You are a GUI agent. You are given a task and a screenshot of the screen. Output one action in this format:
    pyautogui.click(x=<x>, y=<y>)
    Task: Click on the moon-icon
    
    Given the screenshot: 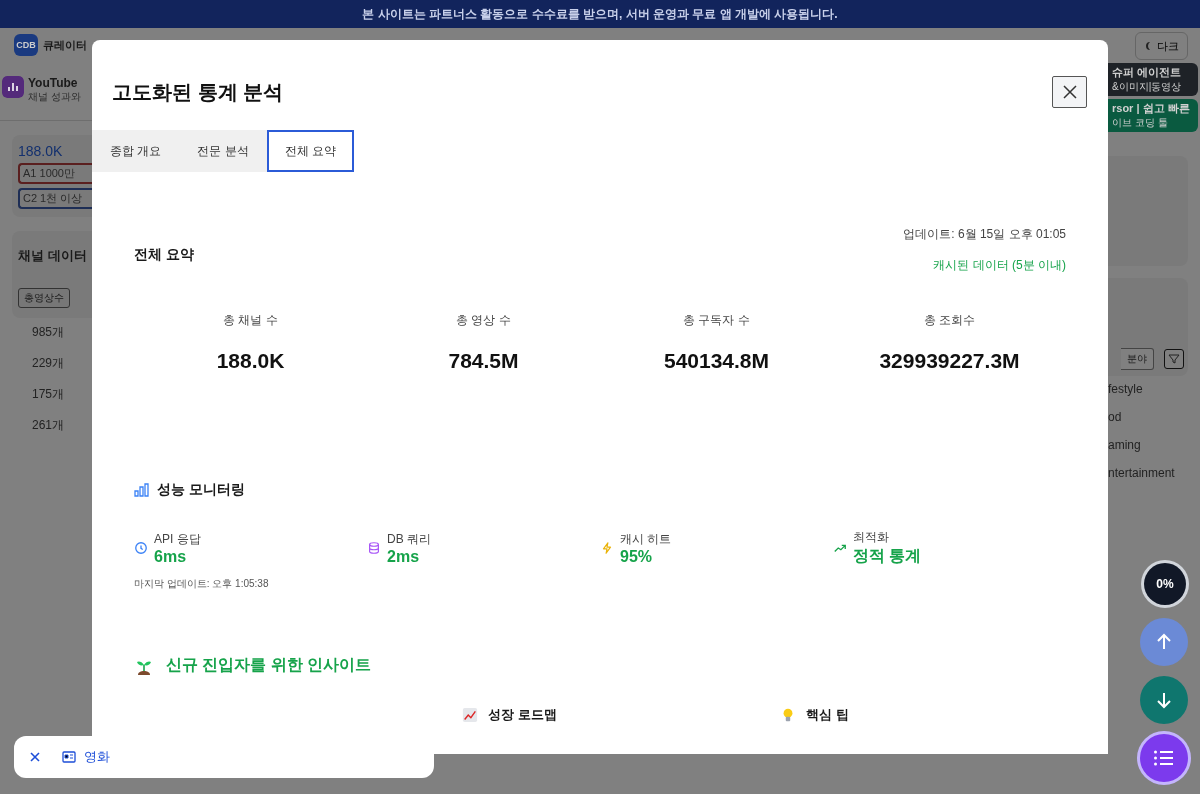 What is the action you would take?
    pyautogui.click(x=1148, y=46)
    